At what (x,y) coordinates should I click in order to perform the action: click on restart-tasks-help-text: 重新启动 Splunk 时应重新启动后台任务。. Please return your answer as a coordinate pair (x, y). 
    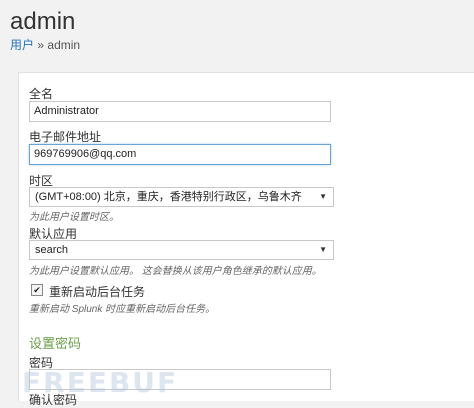
    Looking at the image, I should click on (122, 309).